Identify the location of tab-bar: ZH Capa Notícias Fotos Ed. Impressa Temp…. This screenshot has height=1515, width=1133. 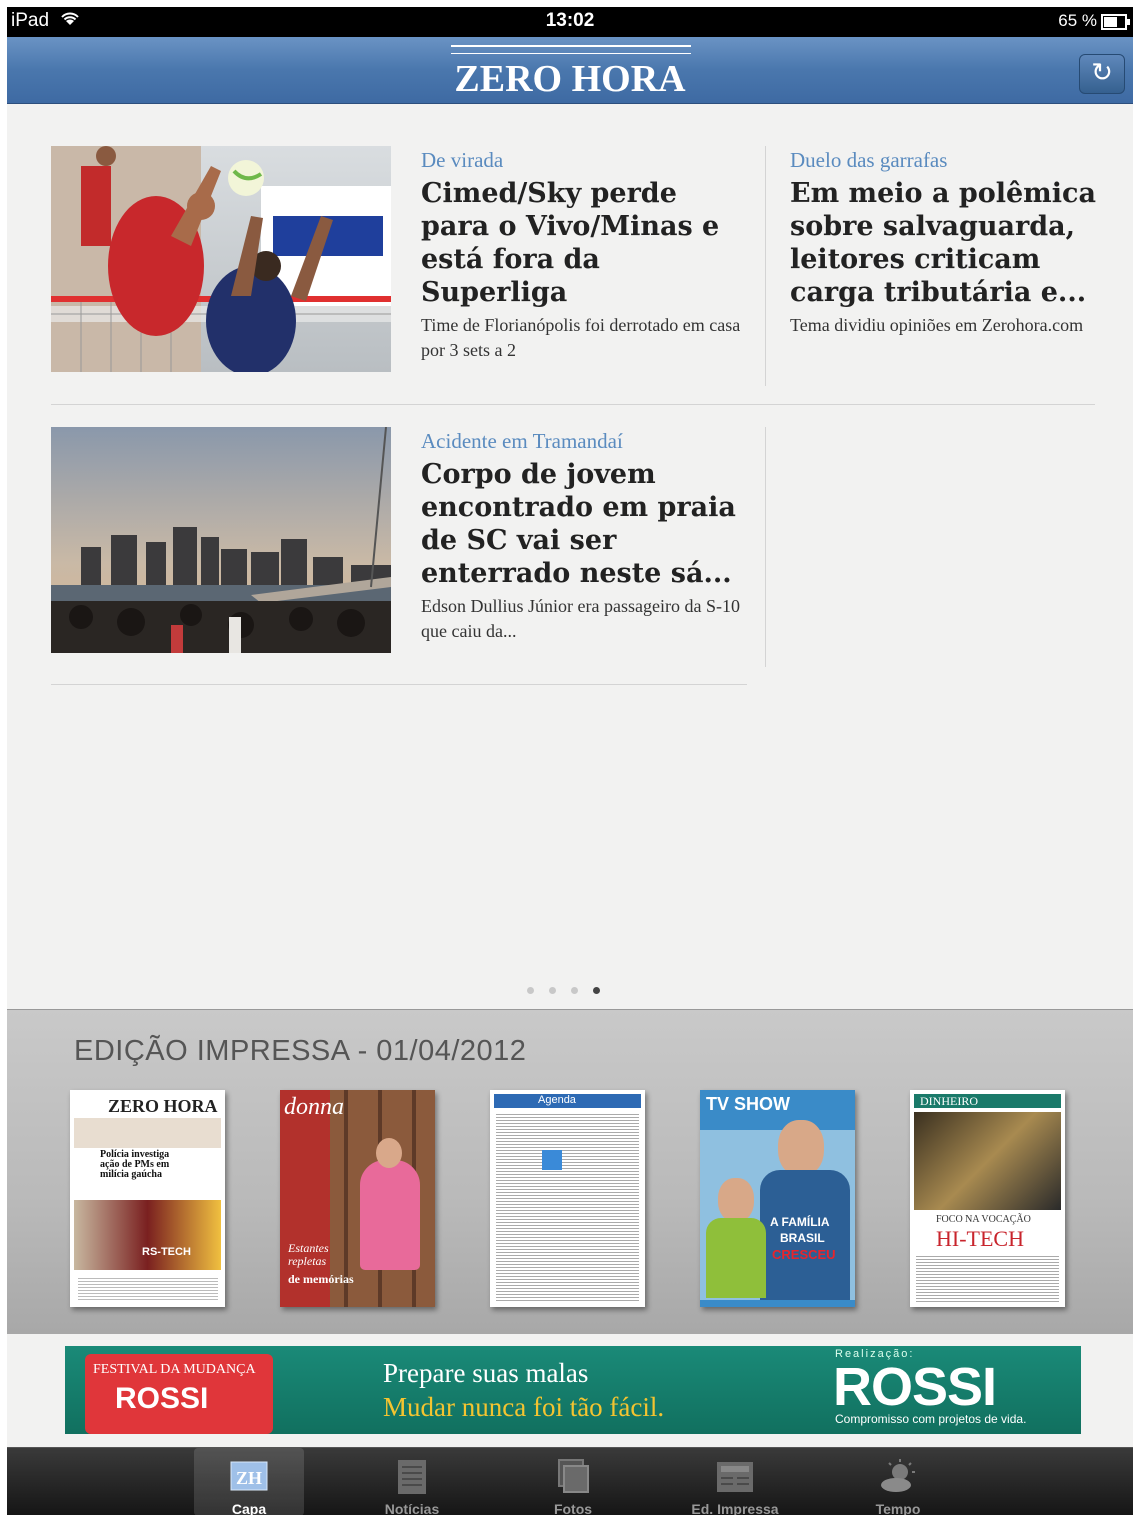
(570, 1481).